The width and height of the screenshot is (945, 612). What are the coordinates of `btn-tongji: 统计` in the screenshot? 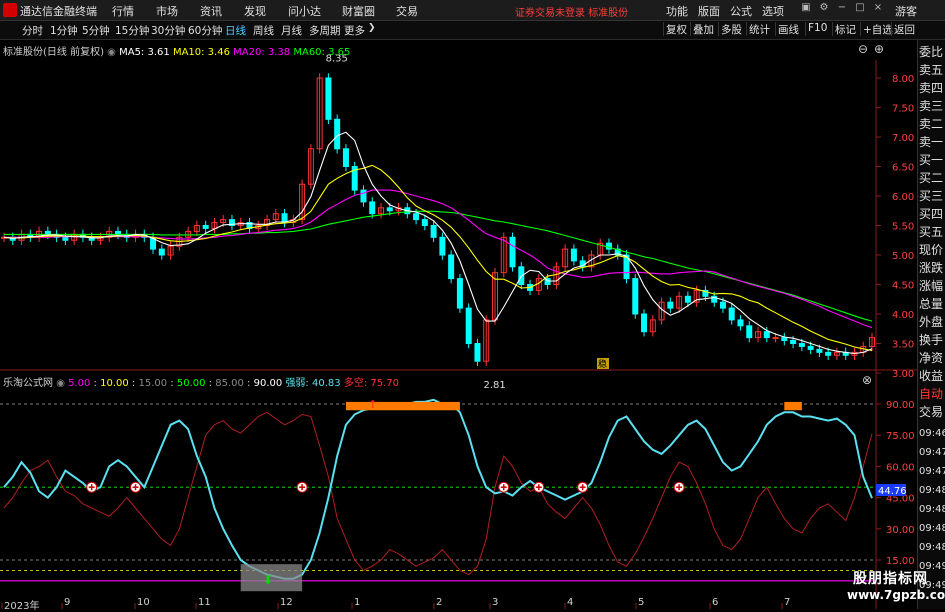 It's located at (759, 29).